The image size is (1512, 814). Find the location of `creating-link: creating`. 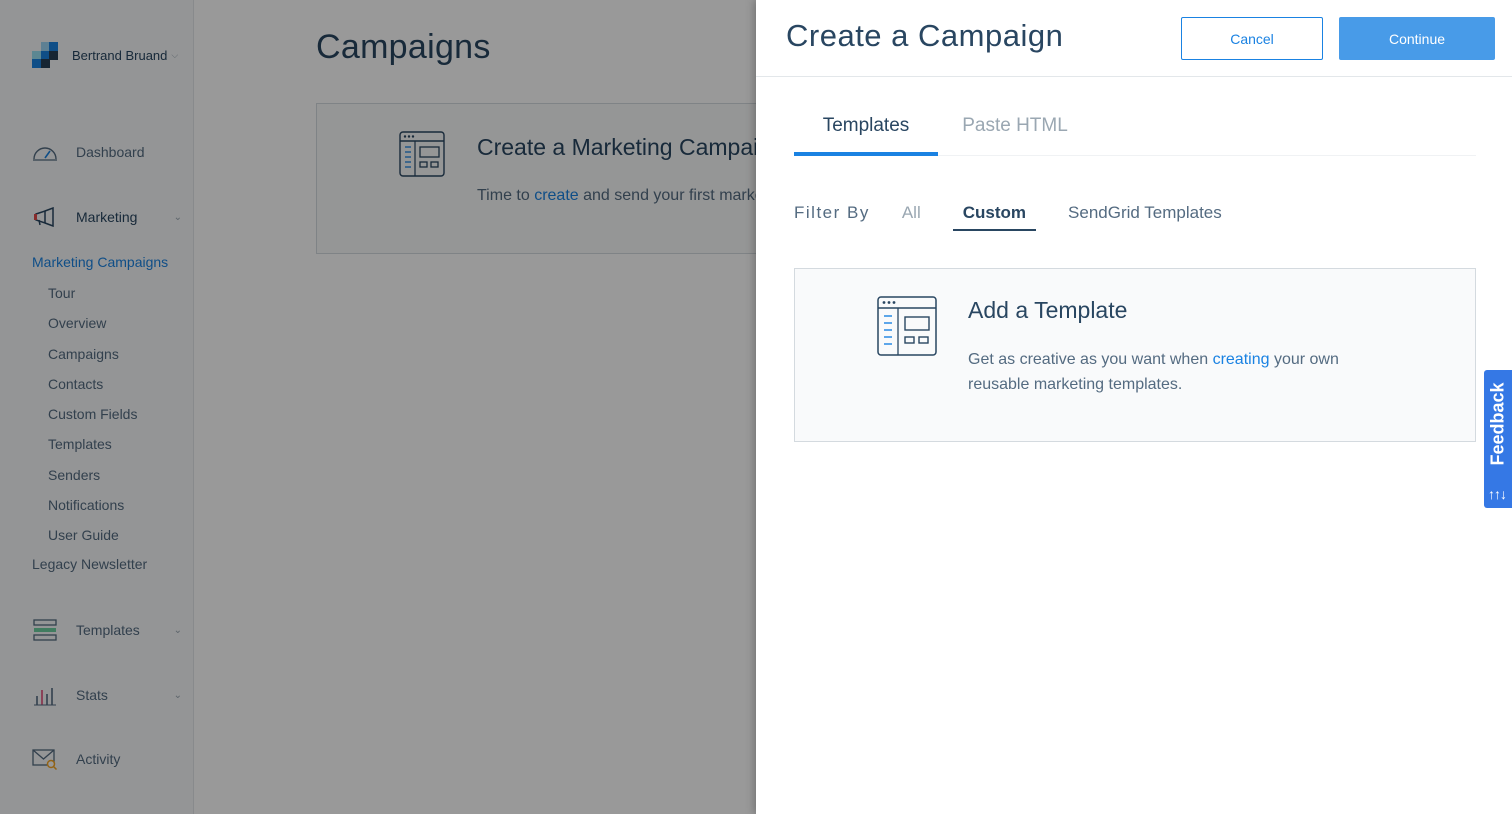

creating-link: creating is located at coordinates (1241, 359).